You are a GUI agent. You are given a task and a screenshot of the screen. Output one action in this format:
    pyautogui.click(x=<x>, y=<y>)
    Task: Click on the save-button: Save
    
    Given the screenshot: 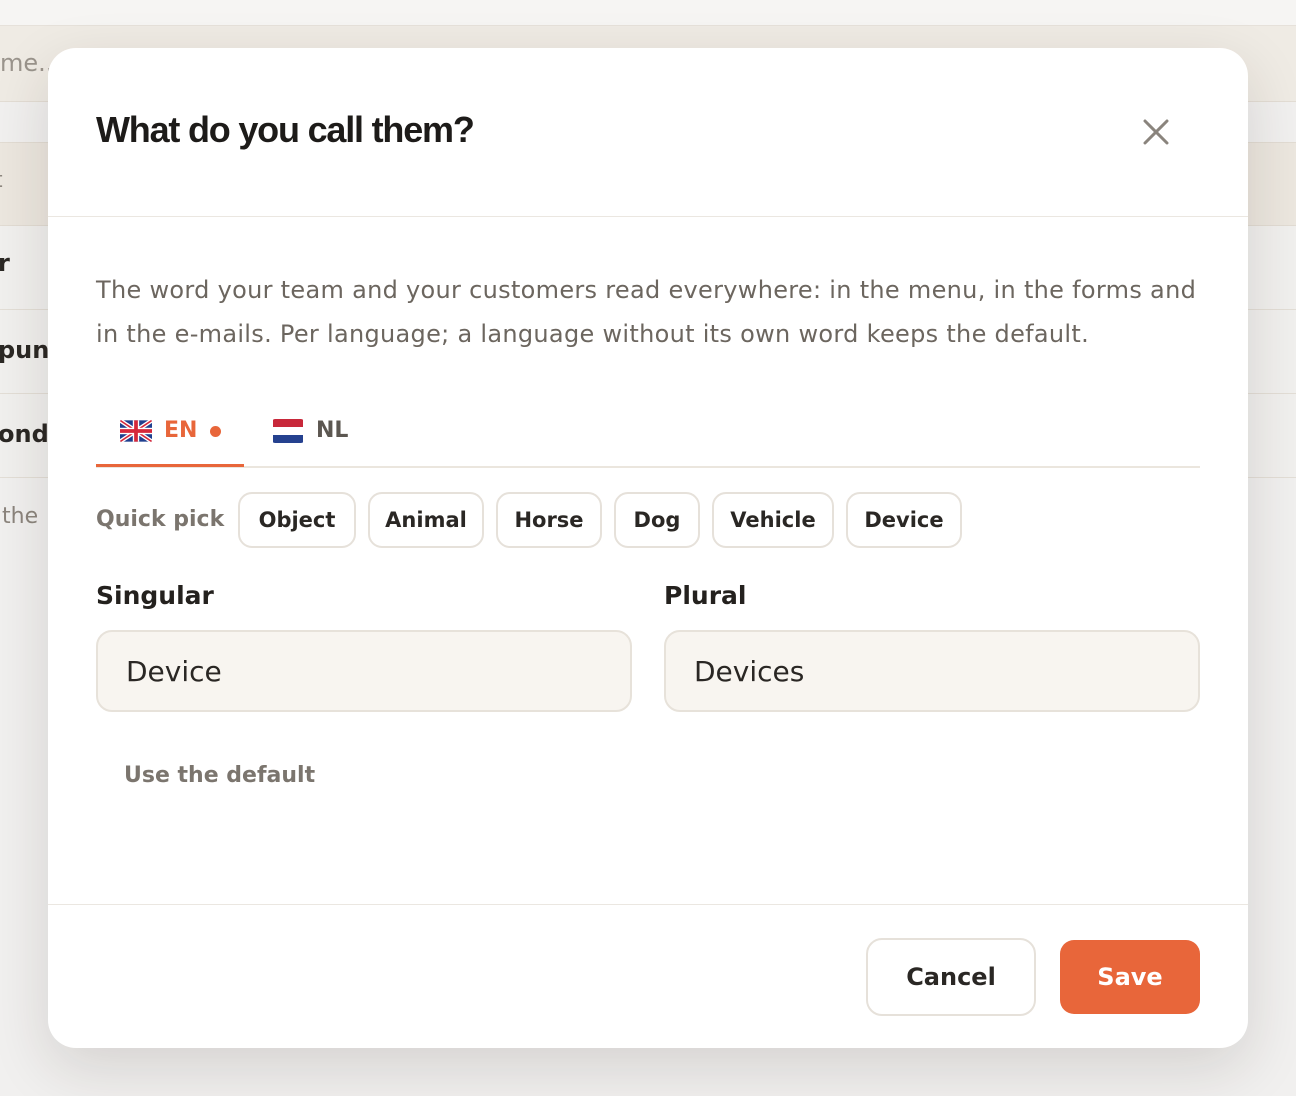 What is the action you would take?
    pyautogui.click(x=1130, y=977)
    